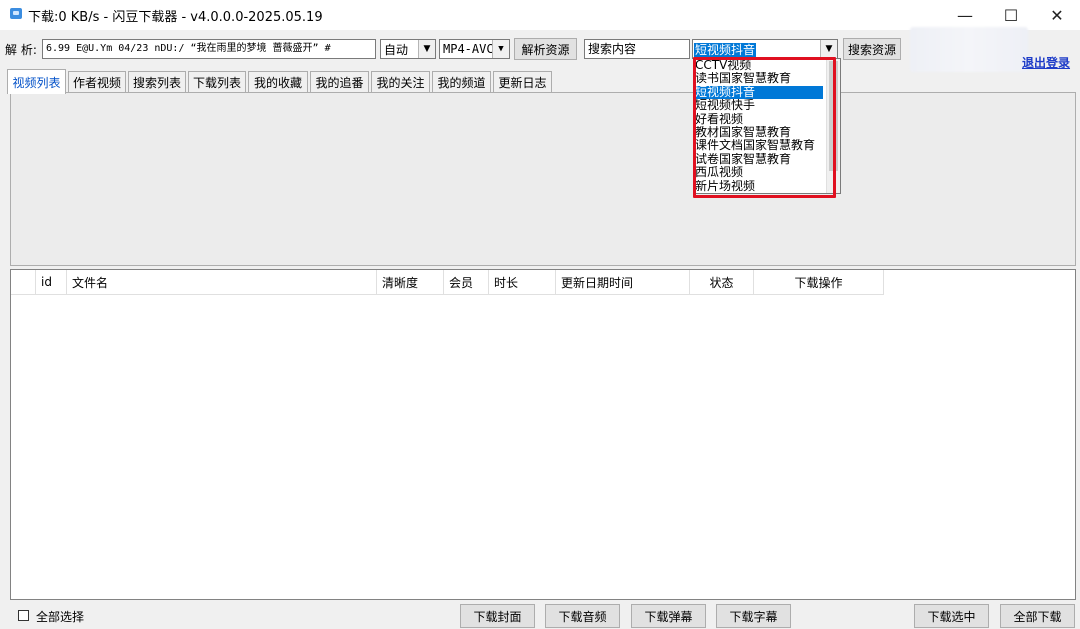 Image resolution: width=1080 pixels, height=629 pixels. I want to click on download-audio-button: 下载音频, so click(582, 616).